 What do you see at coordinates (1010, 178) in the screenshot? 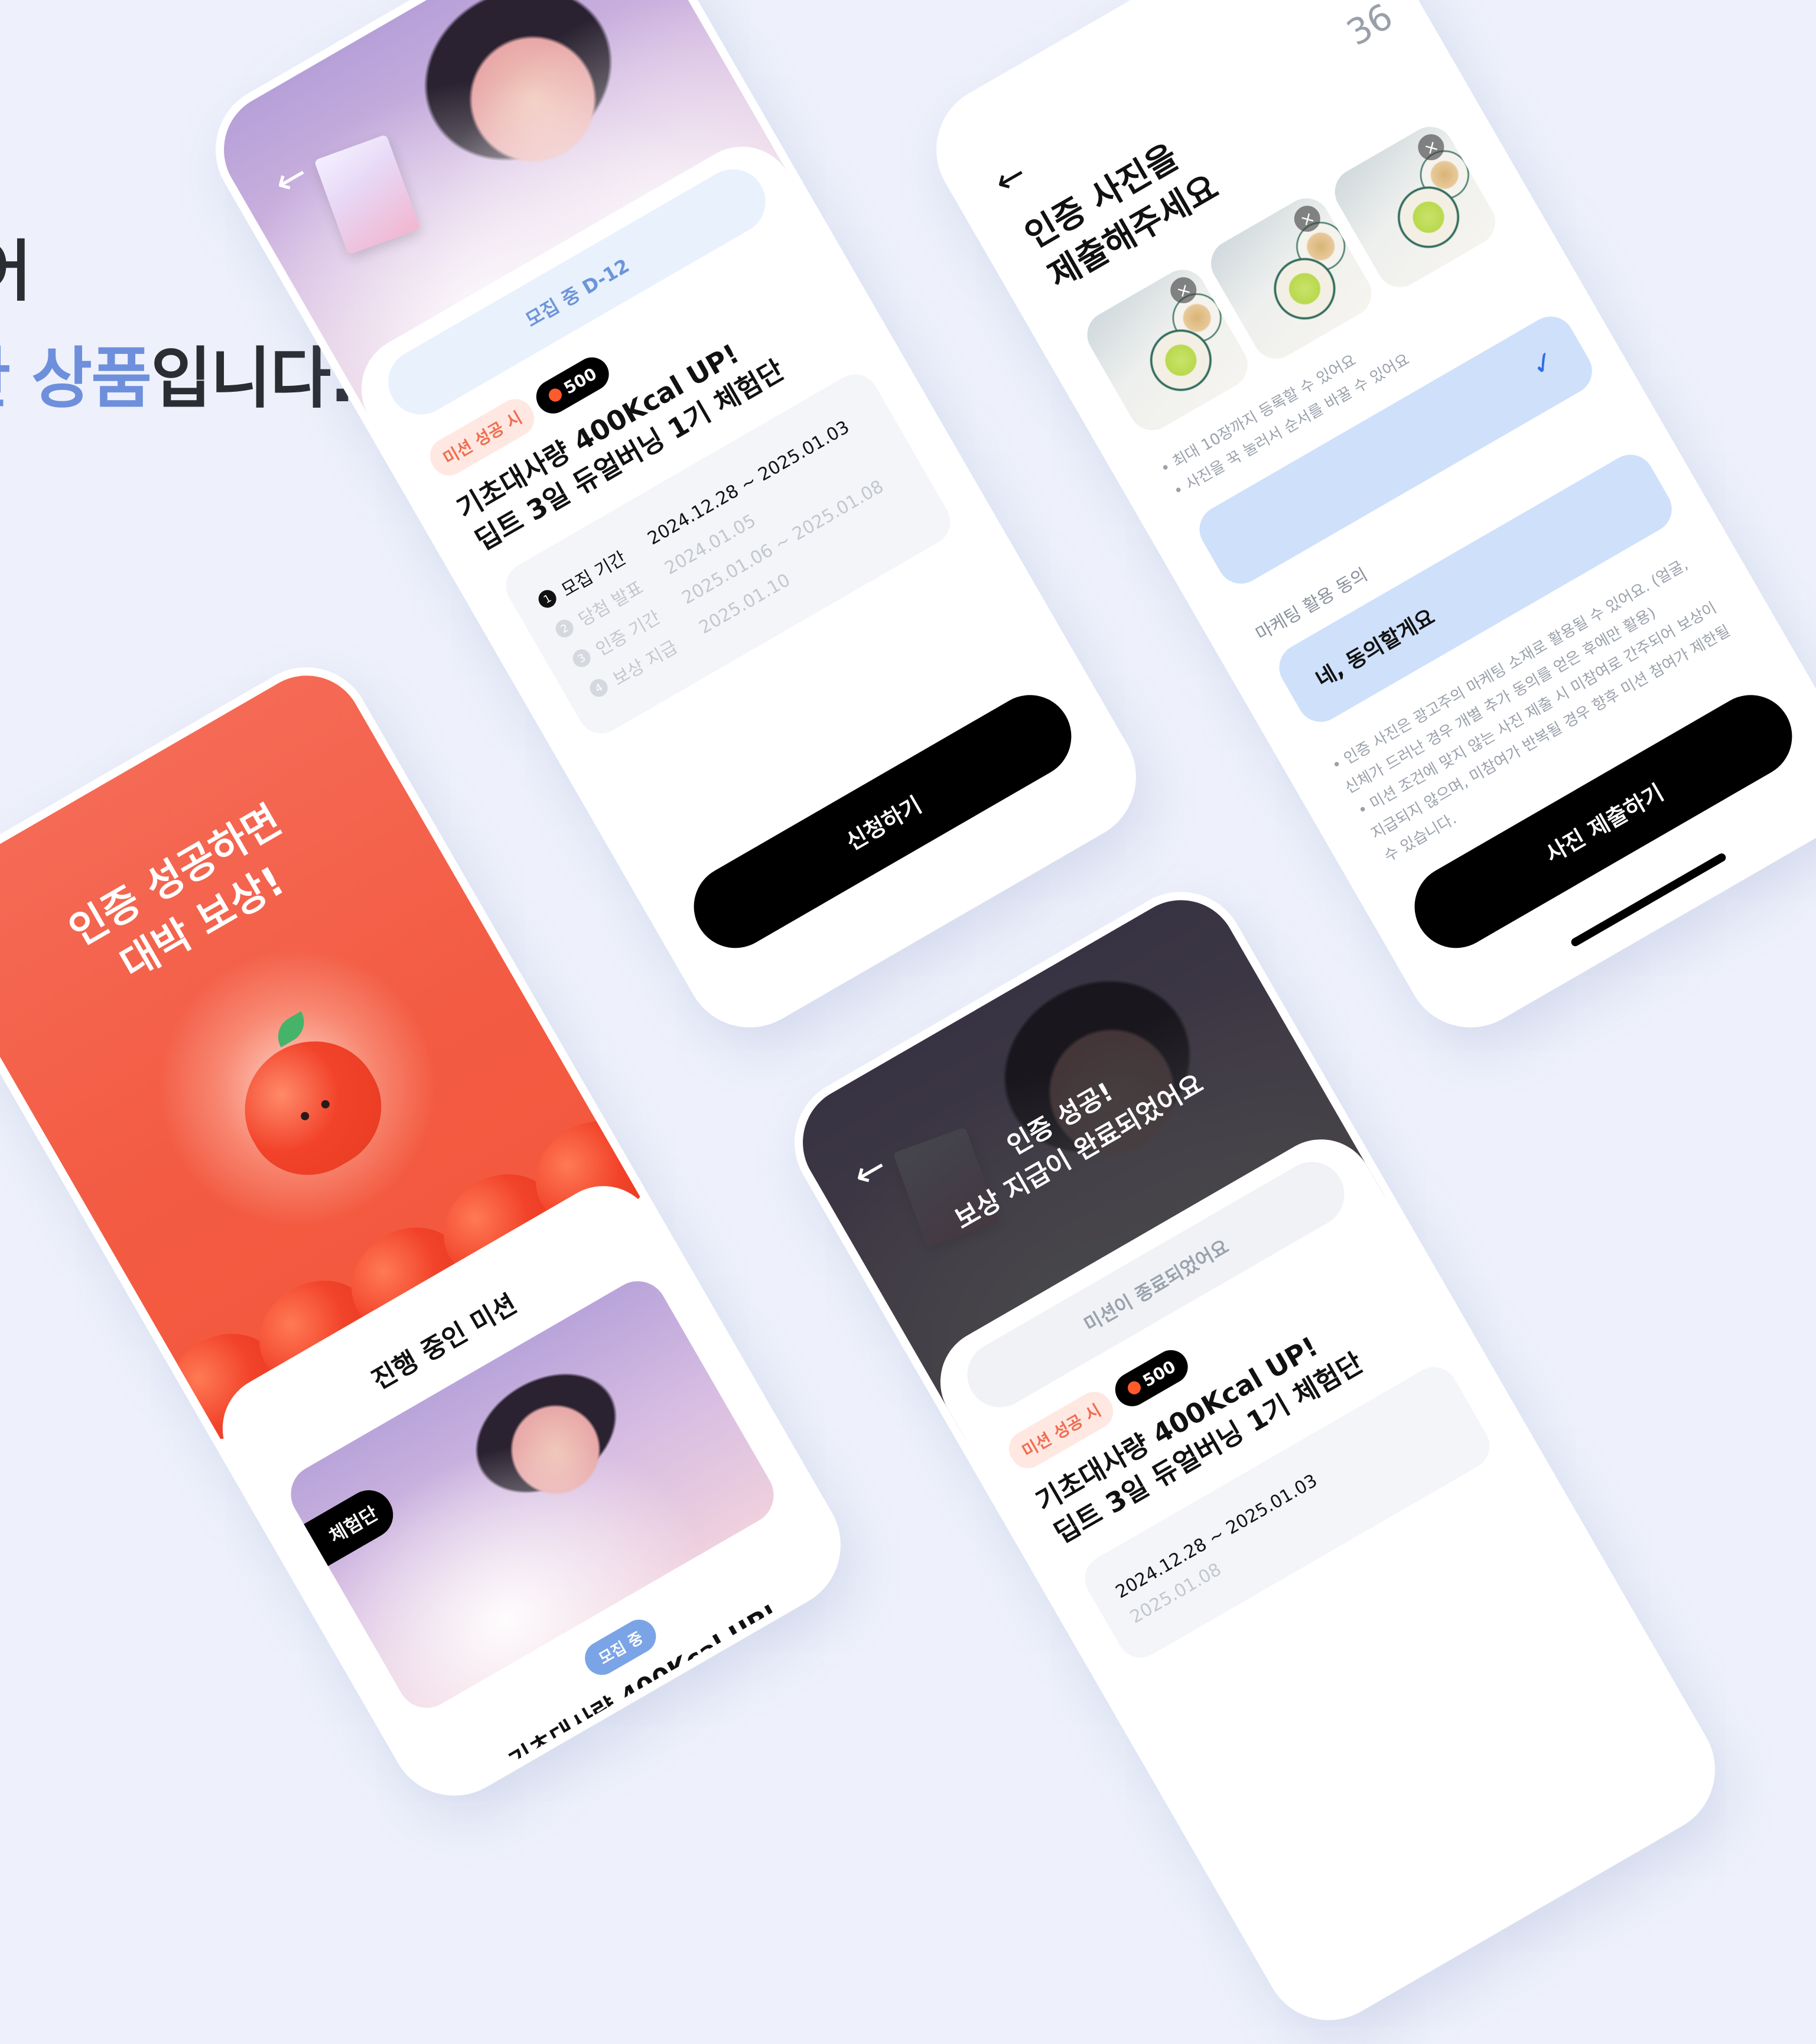
I see `arrow-left-icon: ←` at bounding box center [1010, 178].